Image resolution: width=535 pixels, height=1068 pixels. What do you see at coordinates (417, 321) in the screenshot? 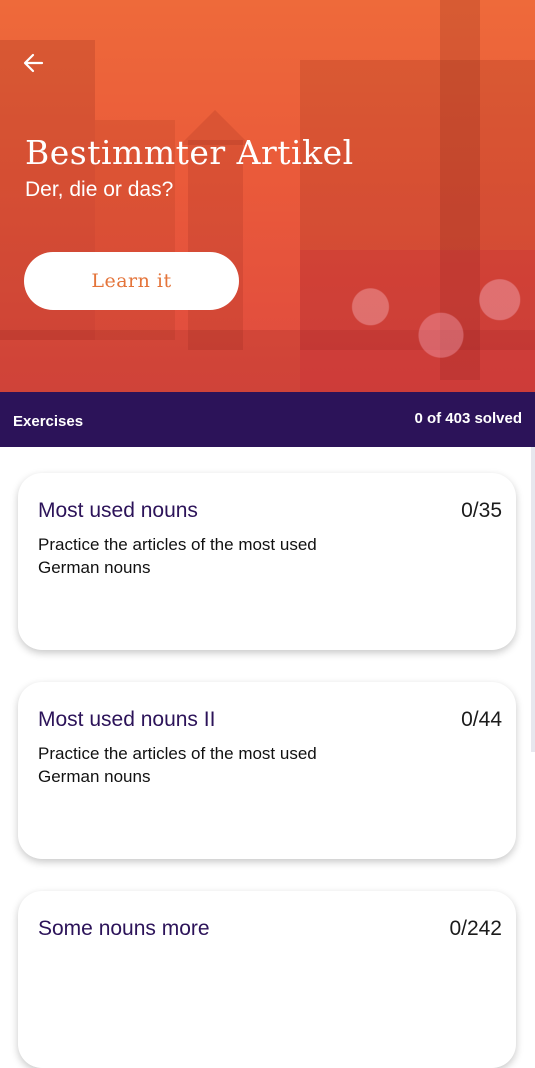
I see `background-flowers` at bounding box center [417, 321].